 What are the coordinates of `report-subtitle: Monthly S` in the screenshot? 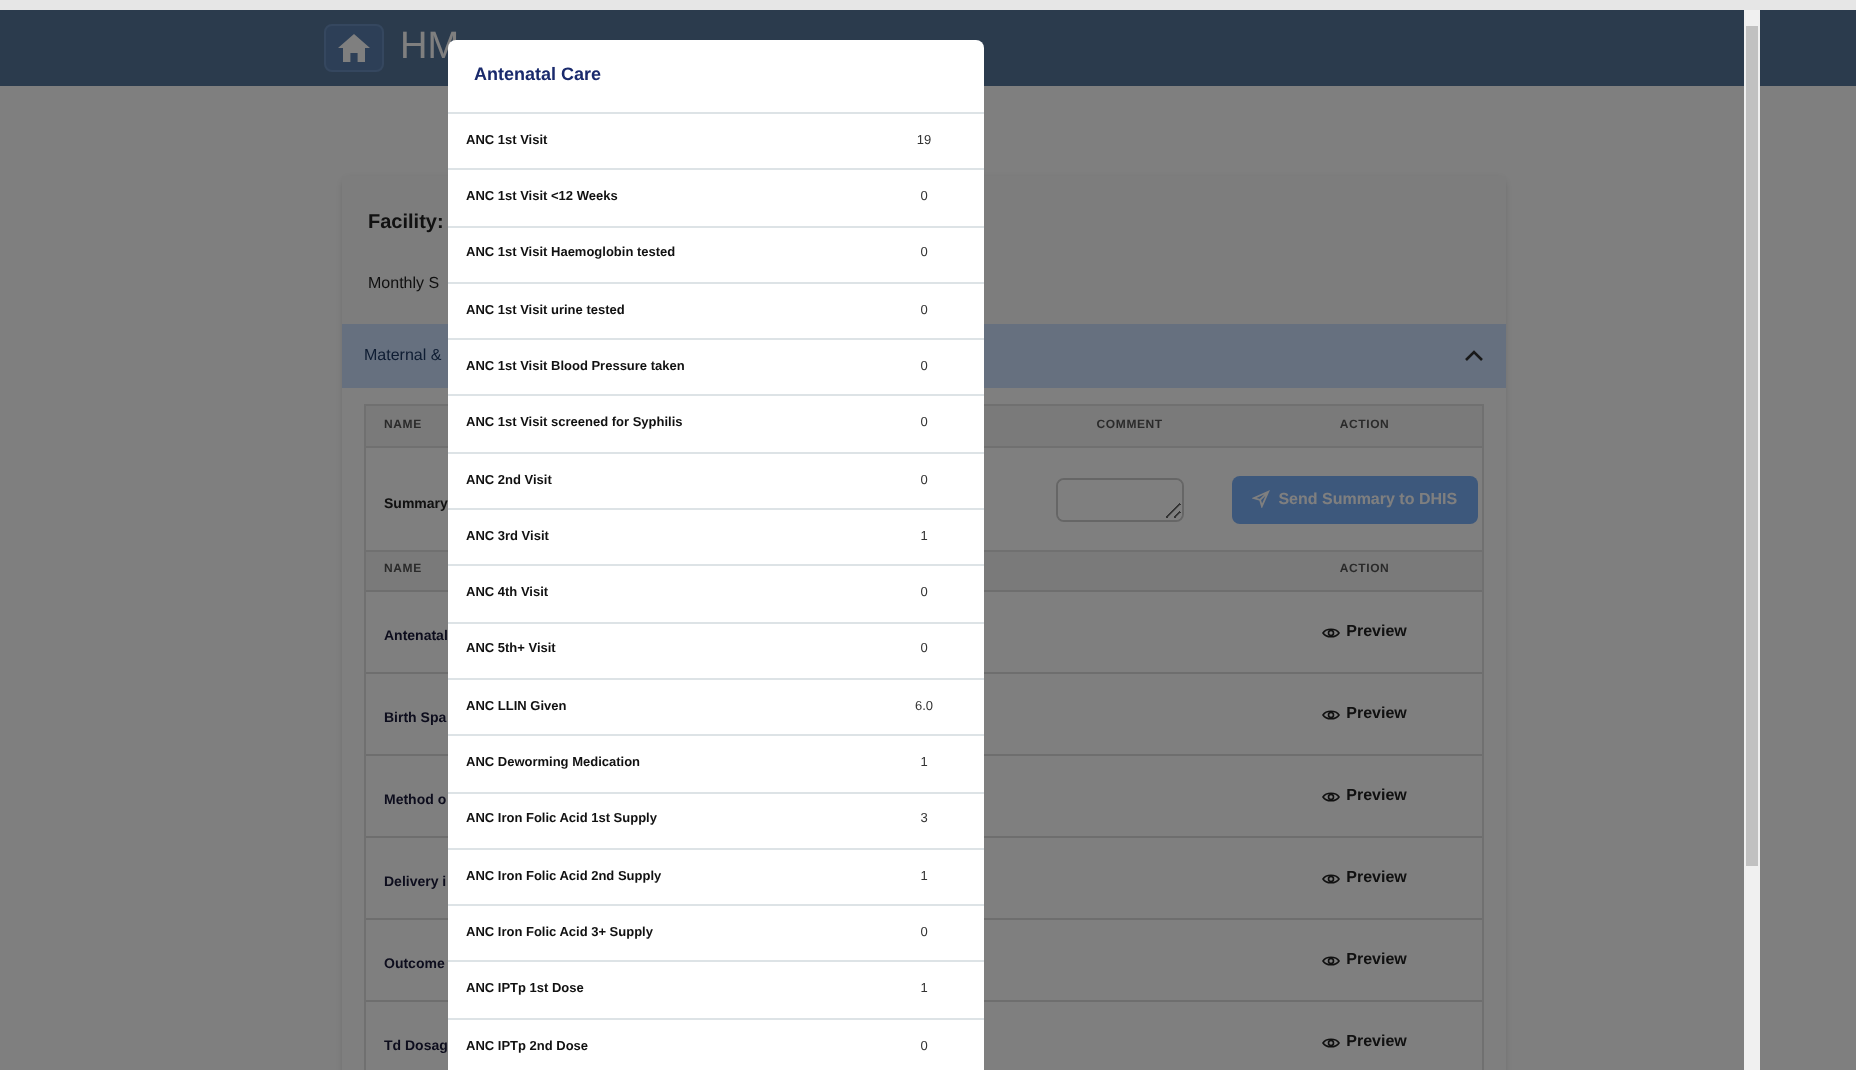 It's located at (404, 283).